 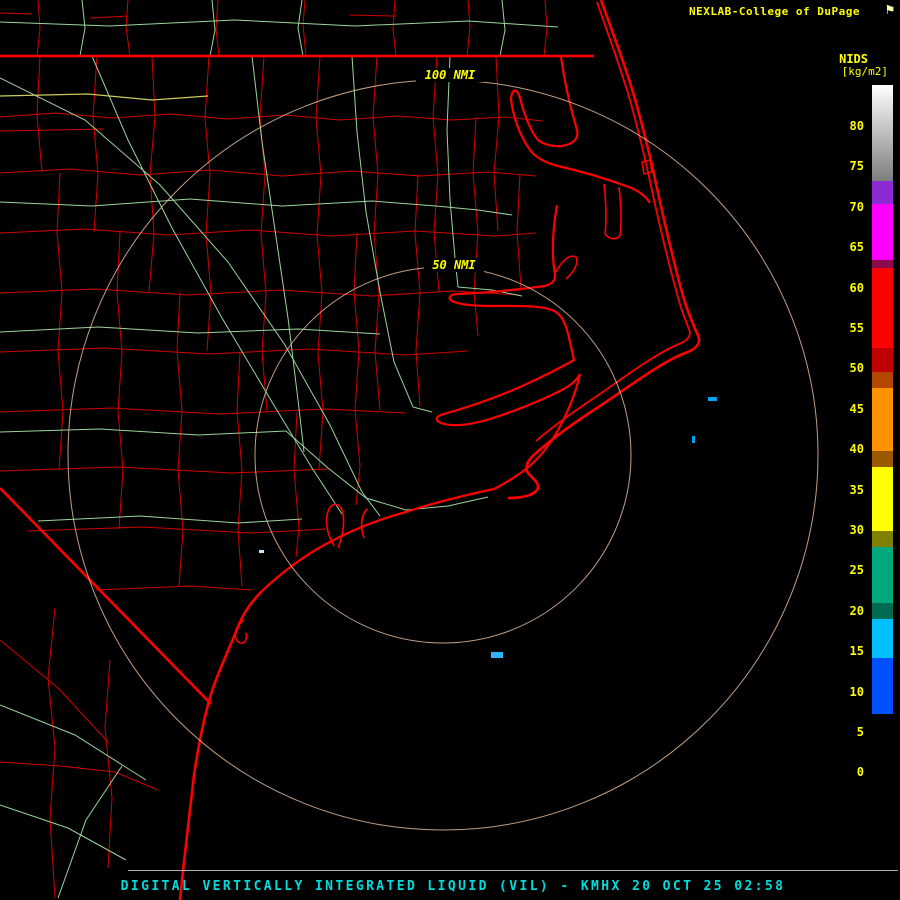 I want to click on colorbar-tick-label: 30, so click(x=856, y=530).